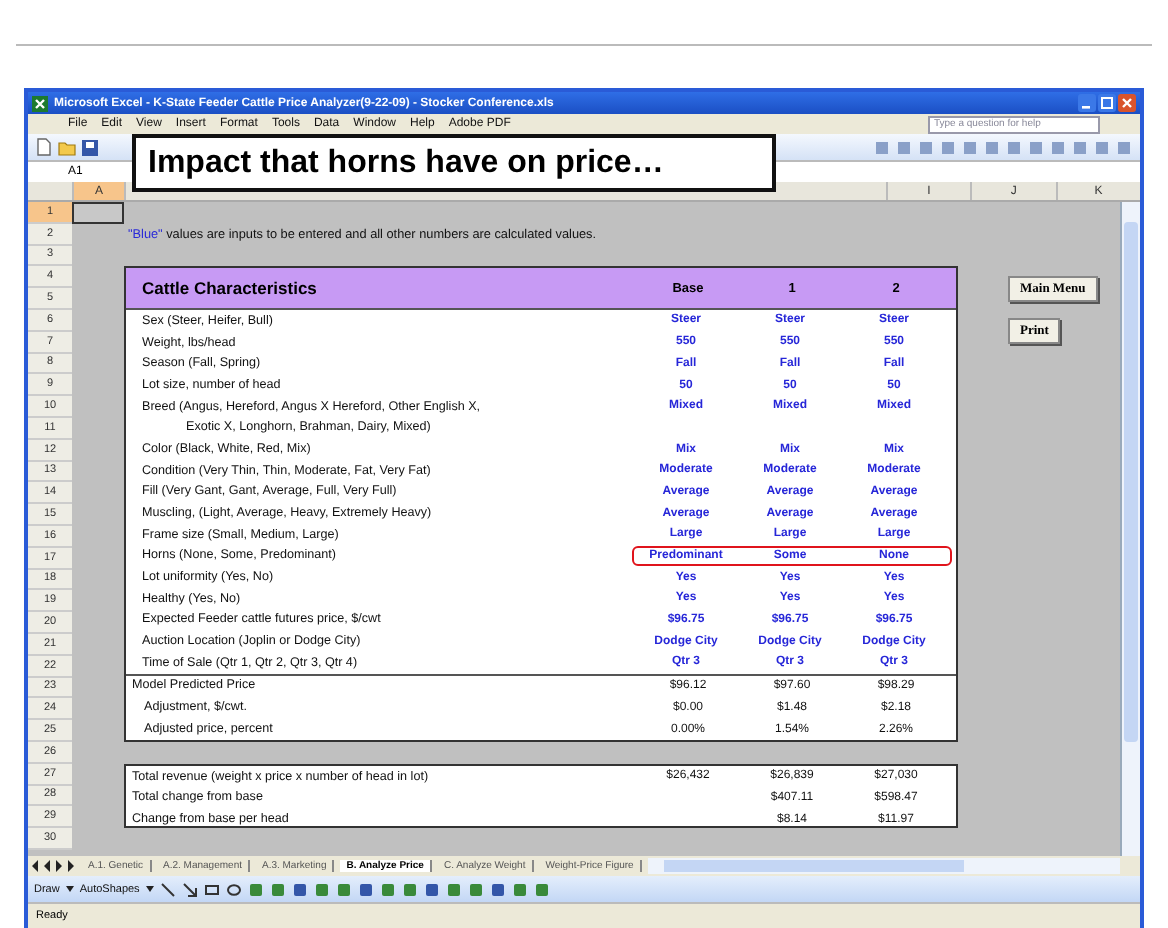 This screenshot has height=928, width=1168. What do you see at coordinates (211, 889) in the screenshot?
I see `rectangle-icon` at bounding box center [211, 889].